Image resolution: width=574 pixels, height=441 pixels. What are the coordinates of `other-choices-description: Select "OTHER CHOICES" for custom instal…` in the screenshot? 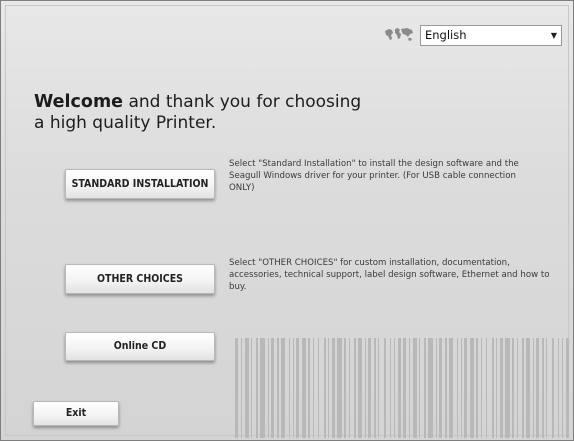 It's located at (389, 275).